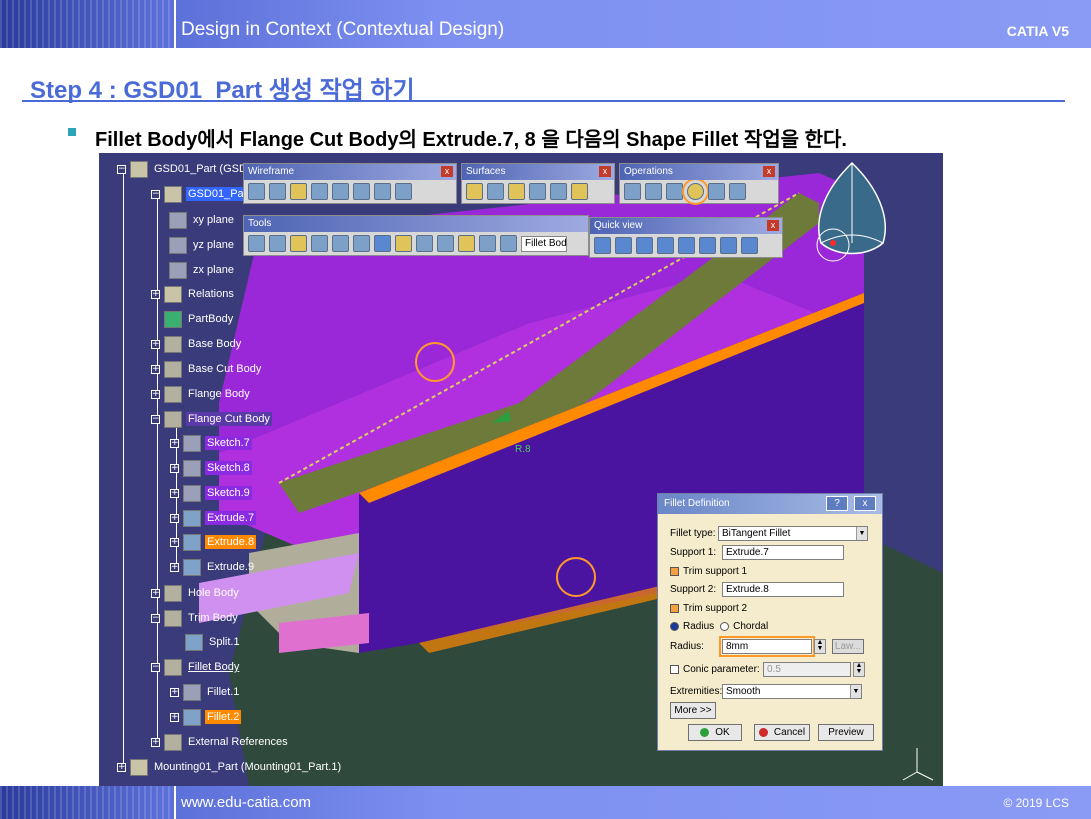 The image size is (1091, 819). I want to click on fill-icon, so click(537, 191).